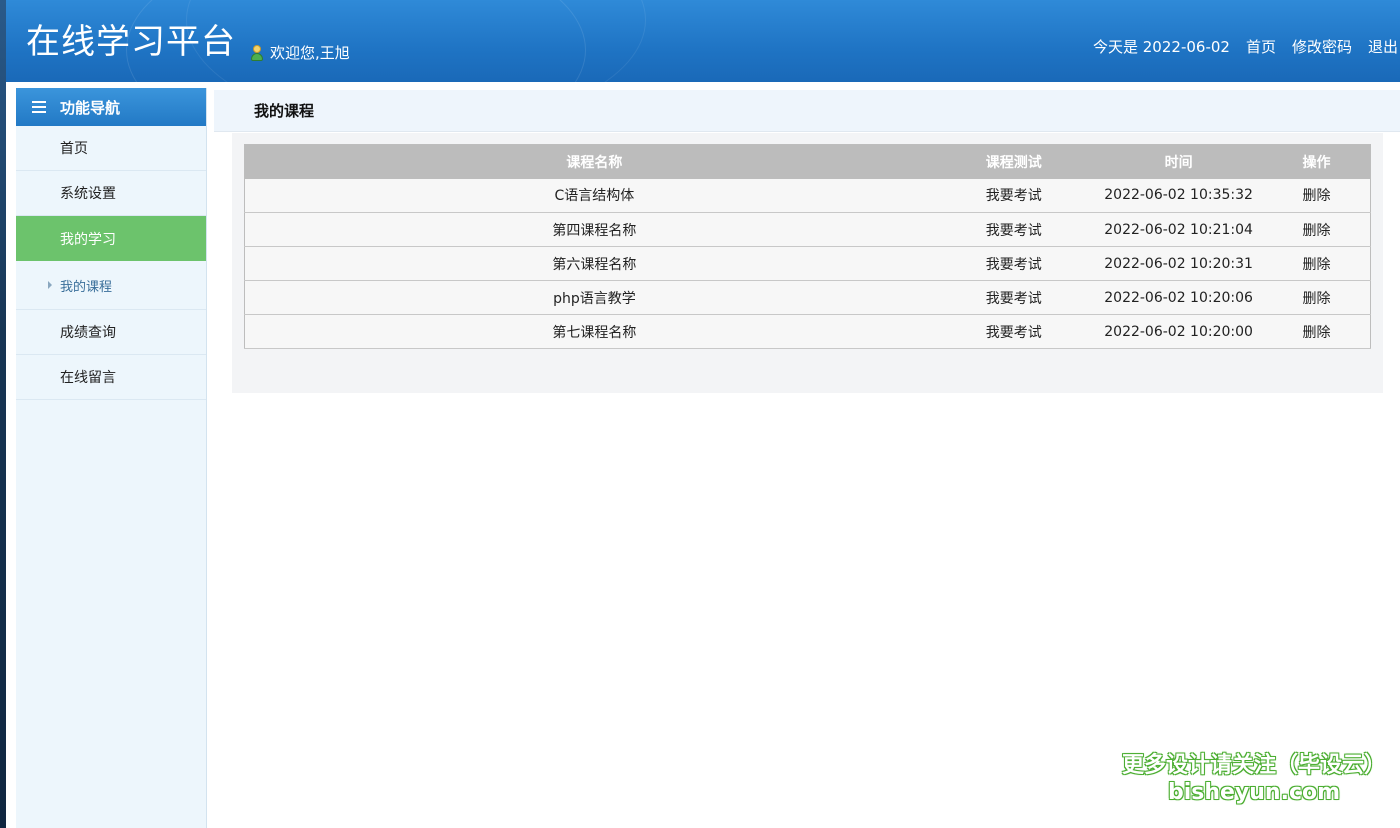  I want to click on time-cell: 2022-06-02 10:20:00, so click(1178, 331).